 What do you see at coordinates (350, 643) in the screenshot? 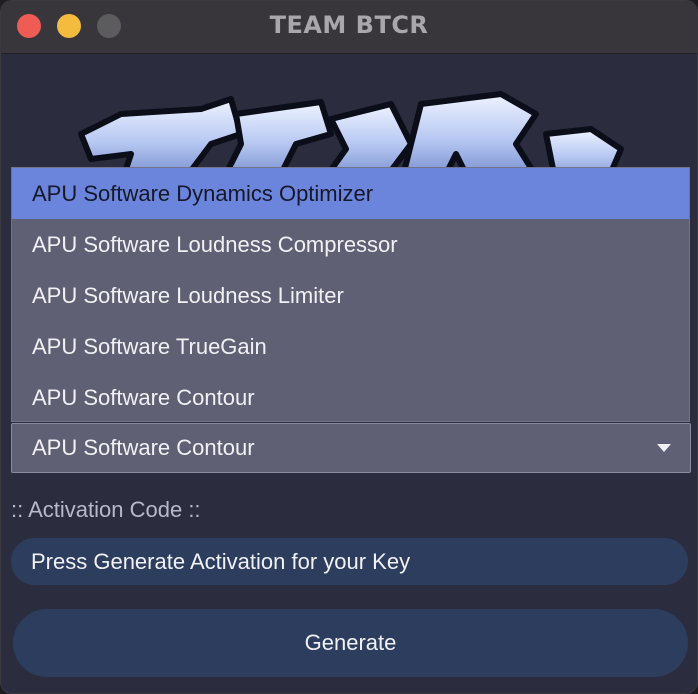
I see `generate-button: Generate` at bounding box center [350, 643].